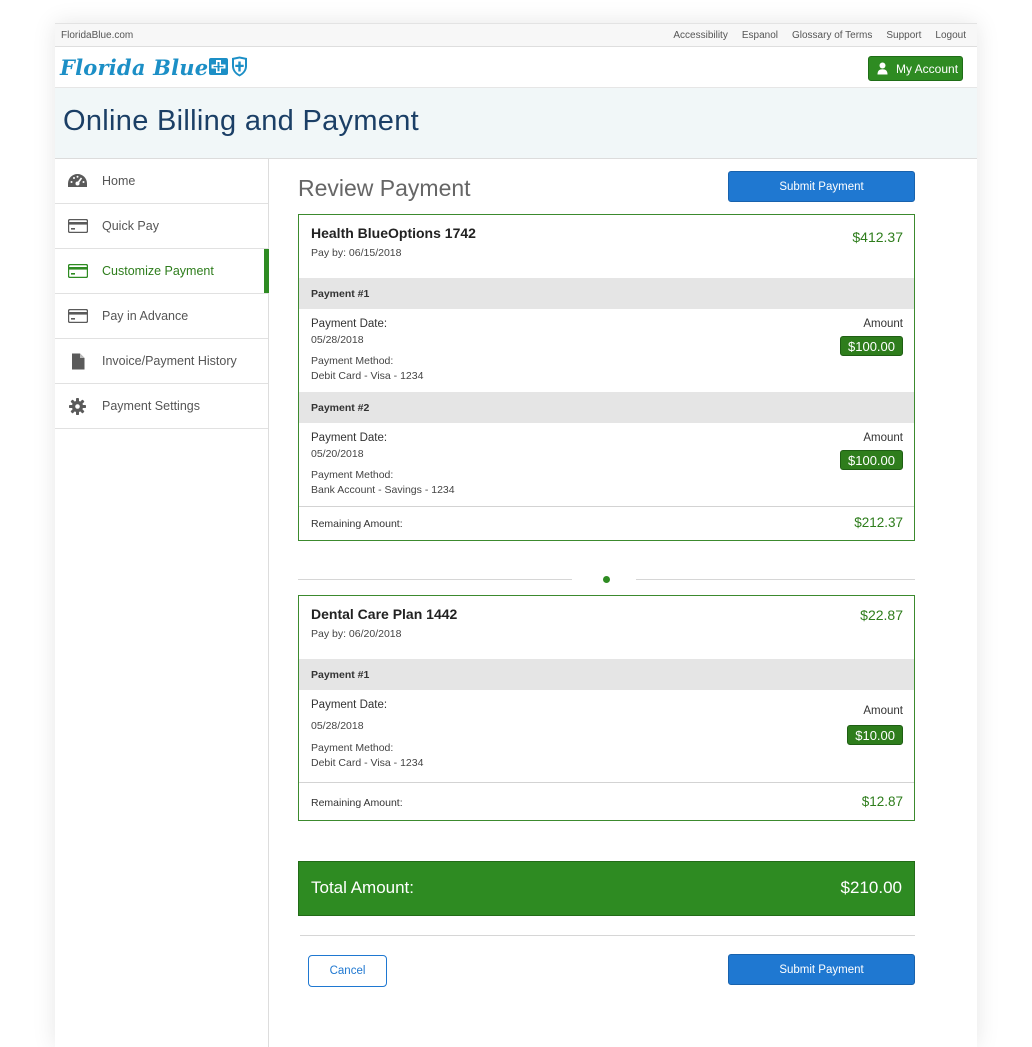 The image size is (1032, 1047). Describe the element at coordinates (606, 579) in the screenshot. I see `pager-dot` at that location.